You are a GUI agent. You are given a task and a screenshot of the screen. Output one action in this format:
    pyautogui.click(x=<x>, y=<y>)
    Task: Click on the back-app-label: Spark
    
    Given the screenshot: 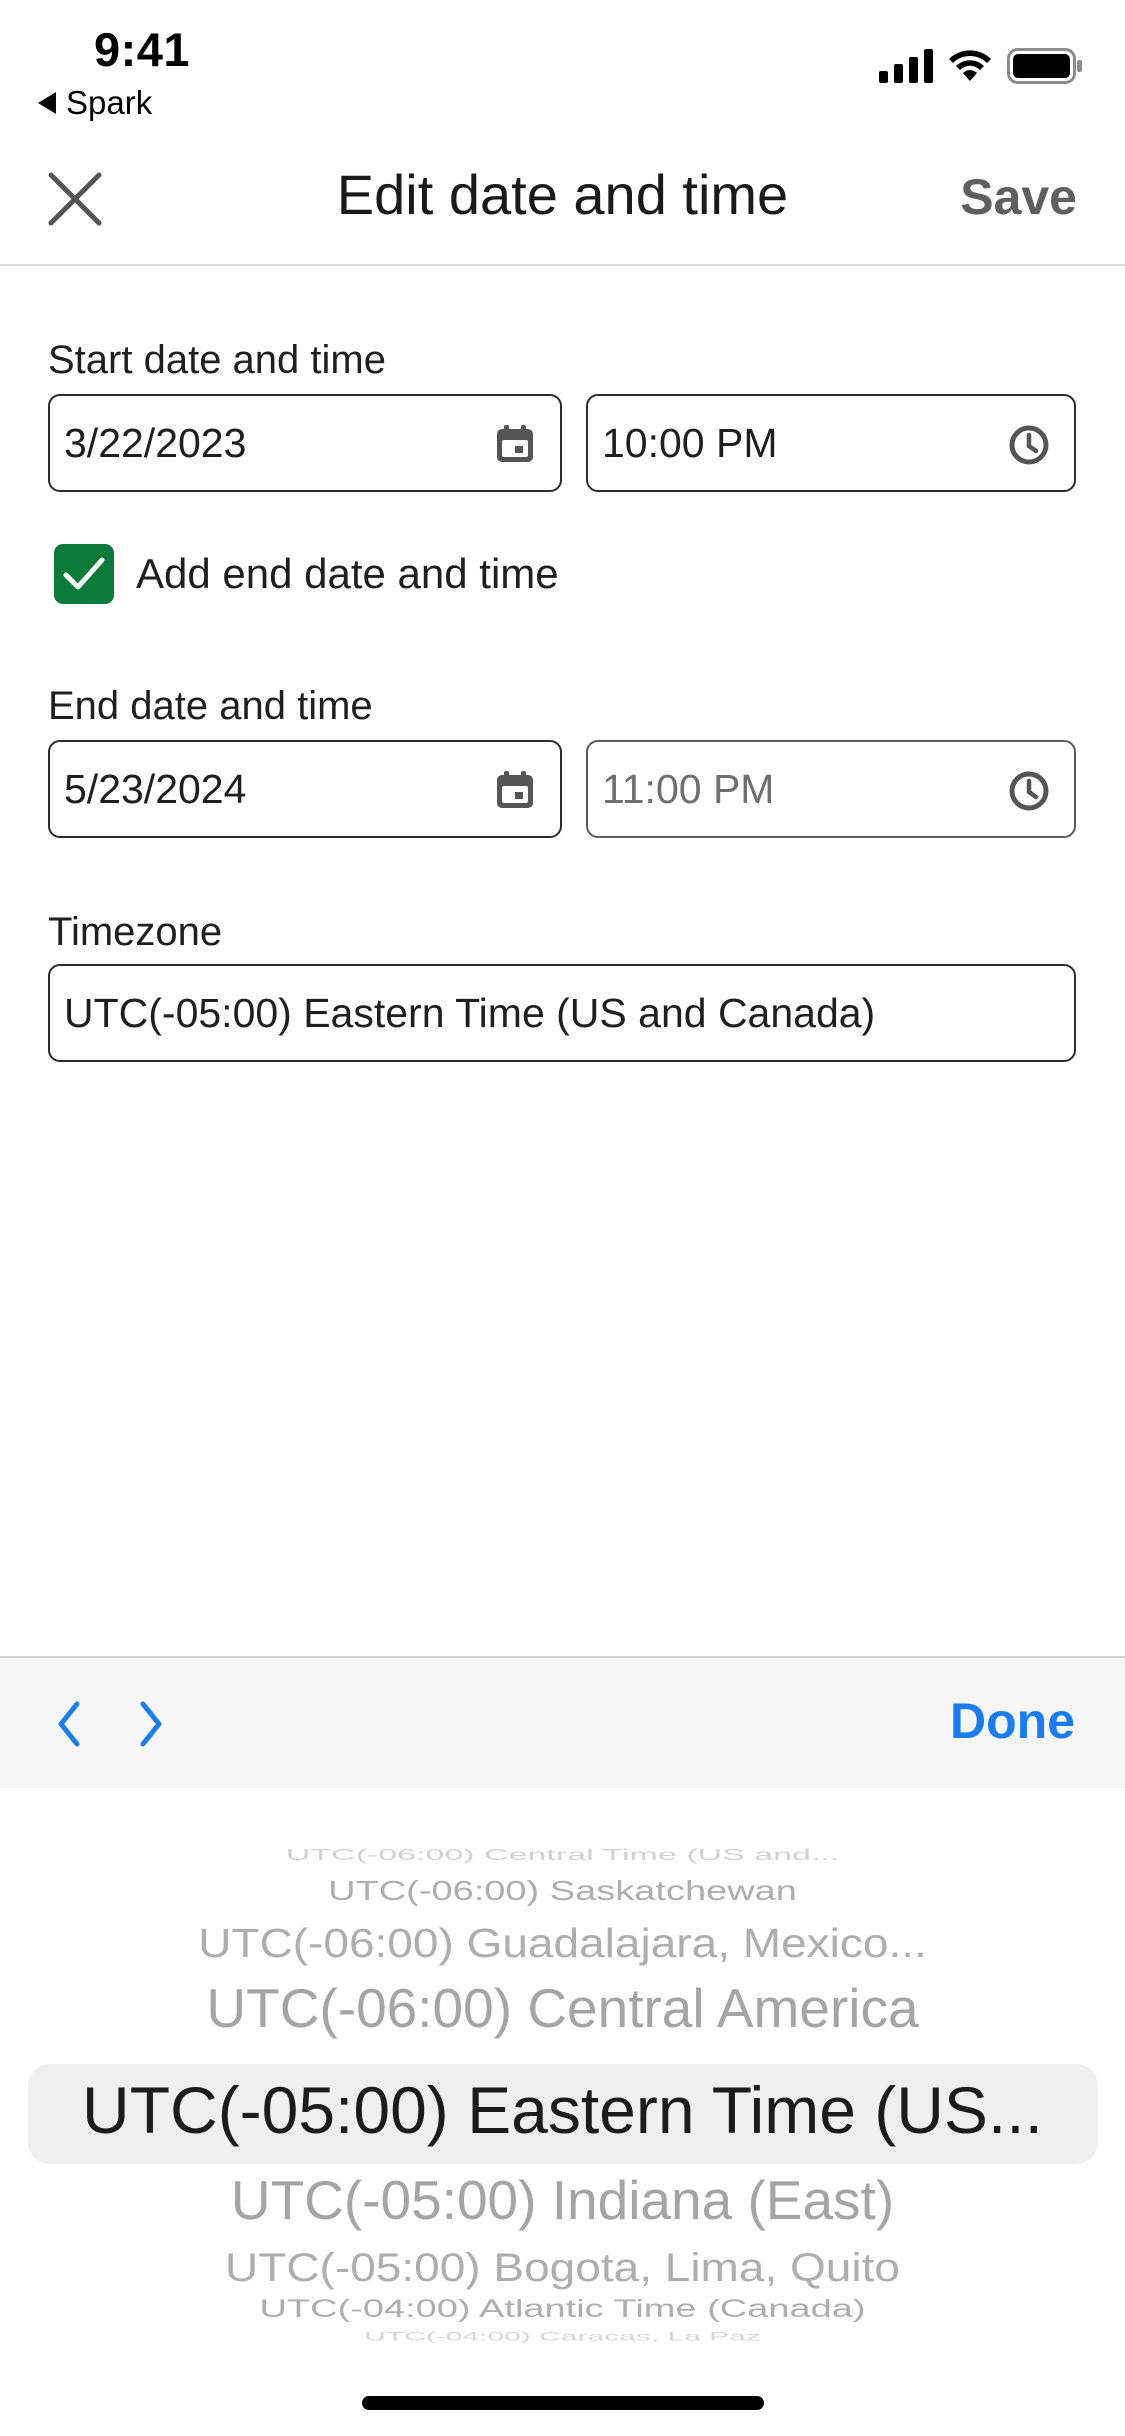 What is the action you would take?
    pyautogui.click(x=109, y=102)
    